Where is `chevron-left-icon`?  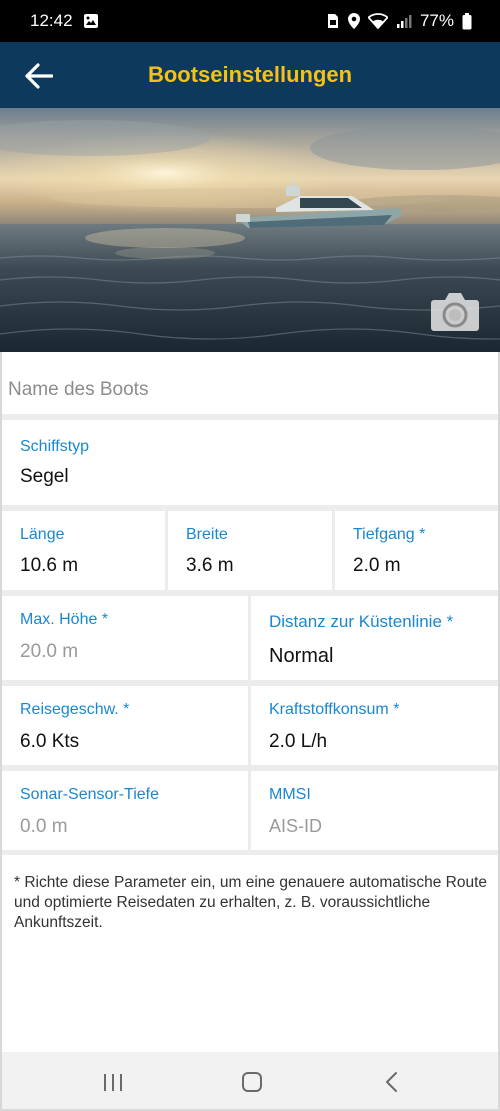 chevron-left-icon is located at coordinates (391, 1082).